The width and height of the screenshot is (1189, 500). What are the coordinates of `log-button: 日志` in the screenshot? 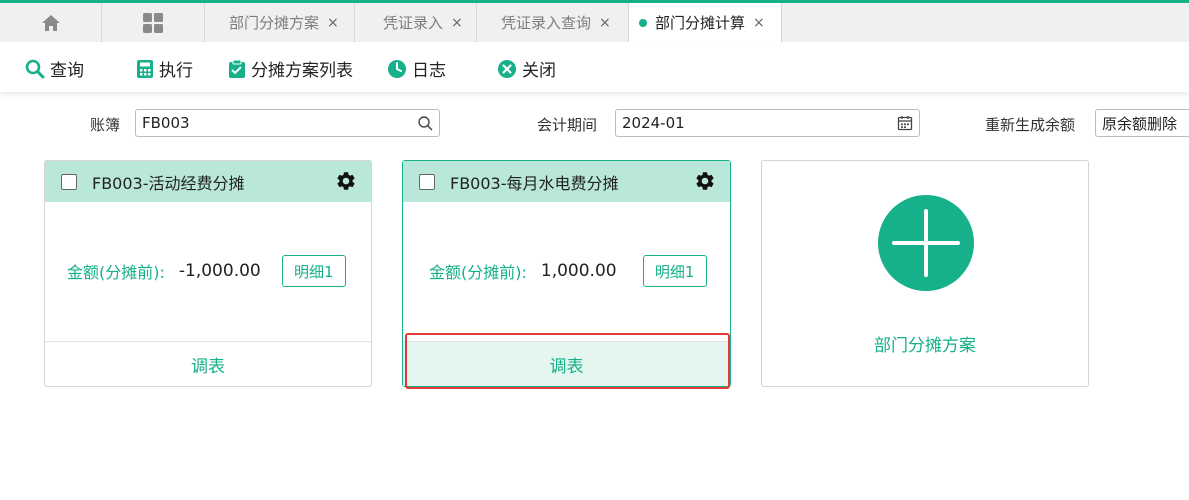 It's located at (416, 68).